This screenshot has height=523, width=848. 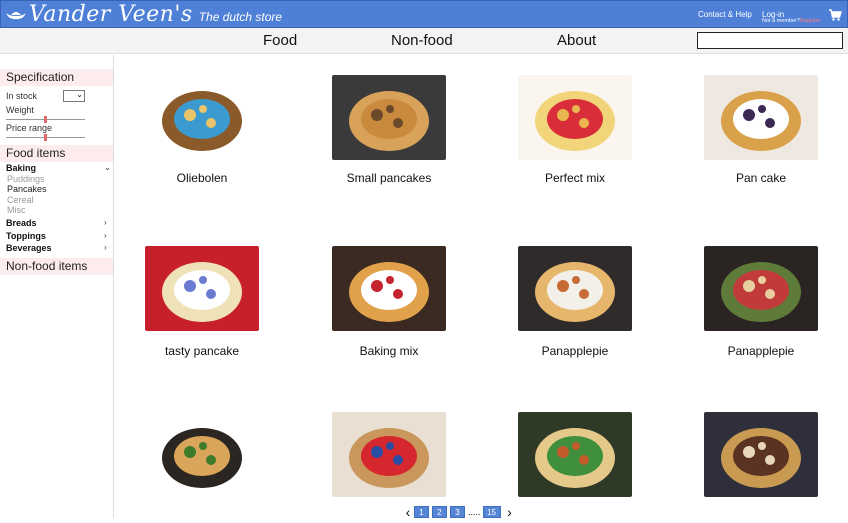 What do you see at coordinates (439, 512) in the screenshot?
I see `page-button-2: 2` at bounding box center [439, 512].